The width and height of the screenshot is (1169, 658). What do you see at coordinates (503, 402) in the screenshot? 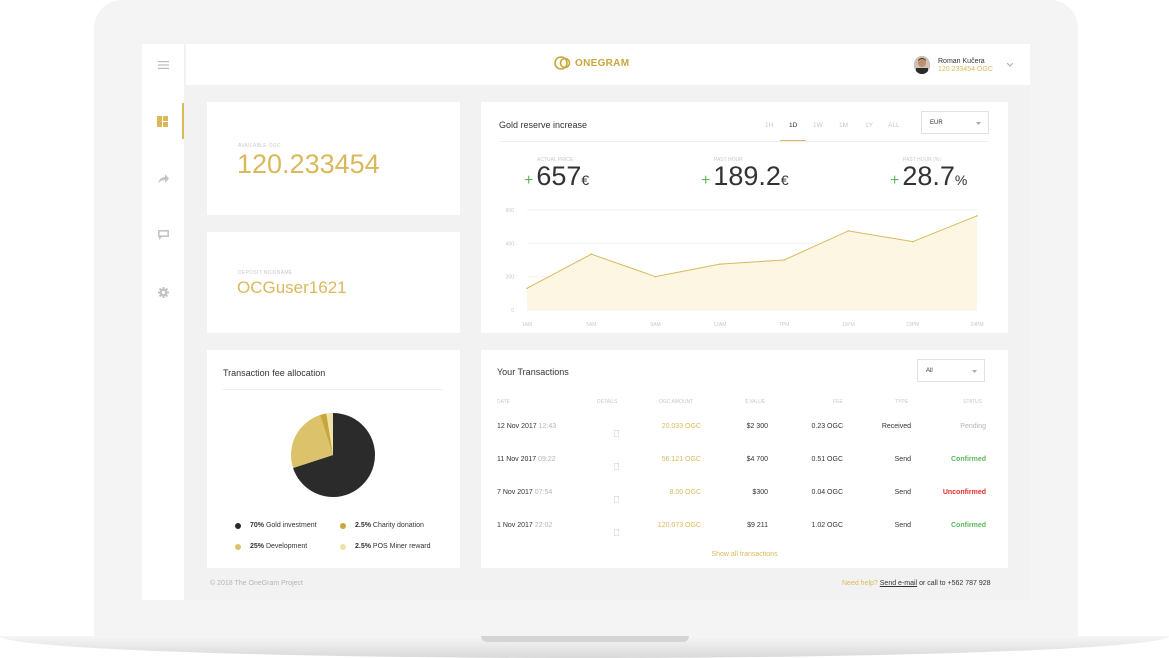
I see `col-date: DATE` at bounding box center [503, 402].